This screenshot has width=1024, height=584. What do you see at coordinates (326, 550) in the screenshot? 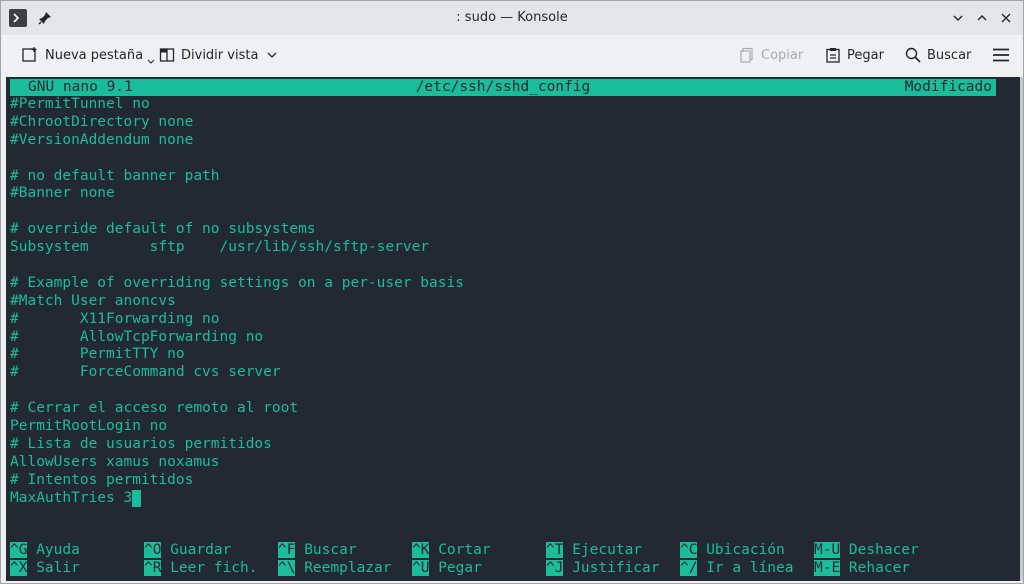
I see `shortcut-label: Buscar` at bounding box center [326, 550].